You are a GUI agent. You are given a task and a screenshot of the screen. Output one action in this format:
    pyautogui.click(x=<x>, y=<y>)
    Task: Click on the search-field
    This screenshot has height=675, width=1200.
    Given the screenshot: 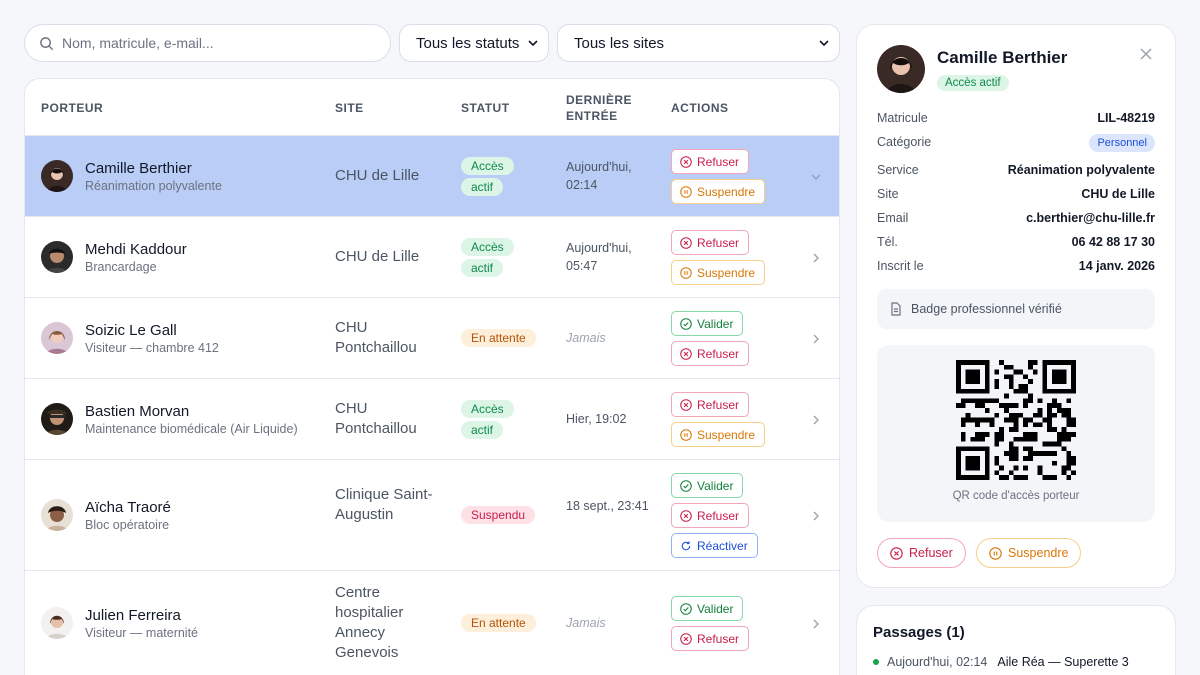 What is the action you would take?
    pyautogui.click(x=207, y=43)
    